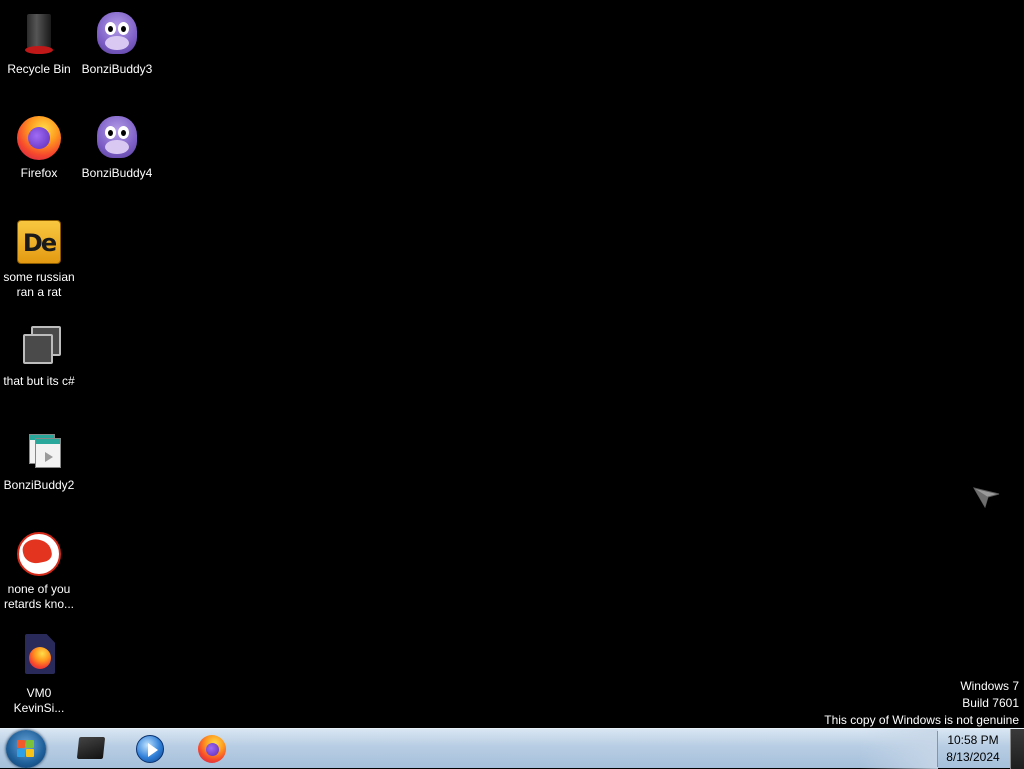 The height and width of the screenshot is (769, 1024). What do you see at coordinates (1017, 749) in the screenshot?
I see `show-desktop-button` at bounding box center [1017, 749].